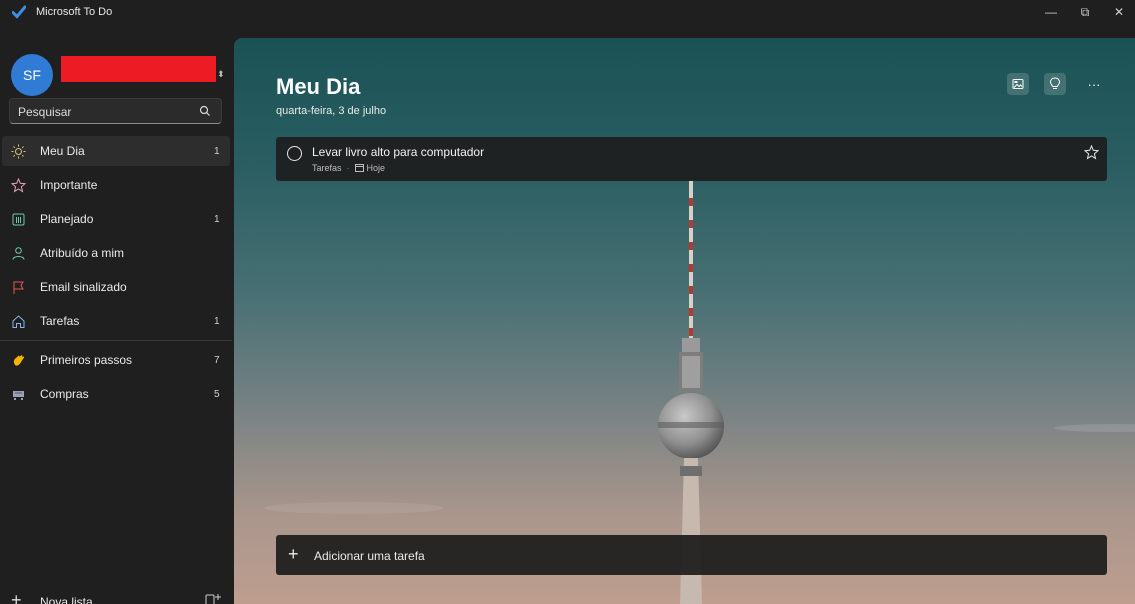 The image size is (1135, 604). What do you see at coordinates (369, 556) in the screenshot?
I see `add-task-label: Adicionar uma tarefa` at bounding box center [369, 556].